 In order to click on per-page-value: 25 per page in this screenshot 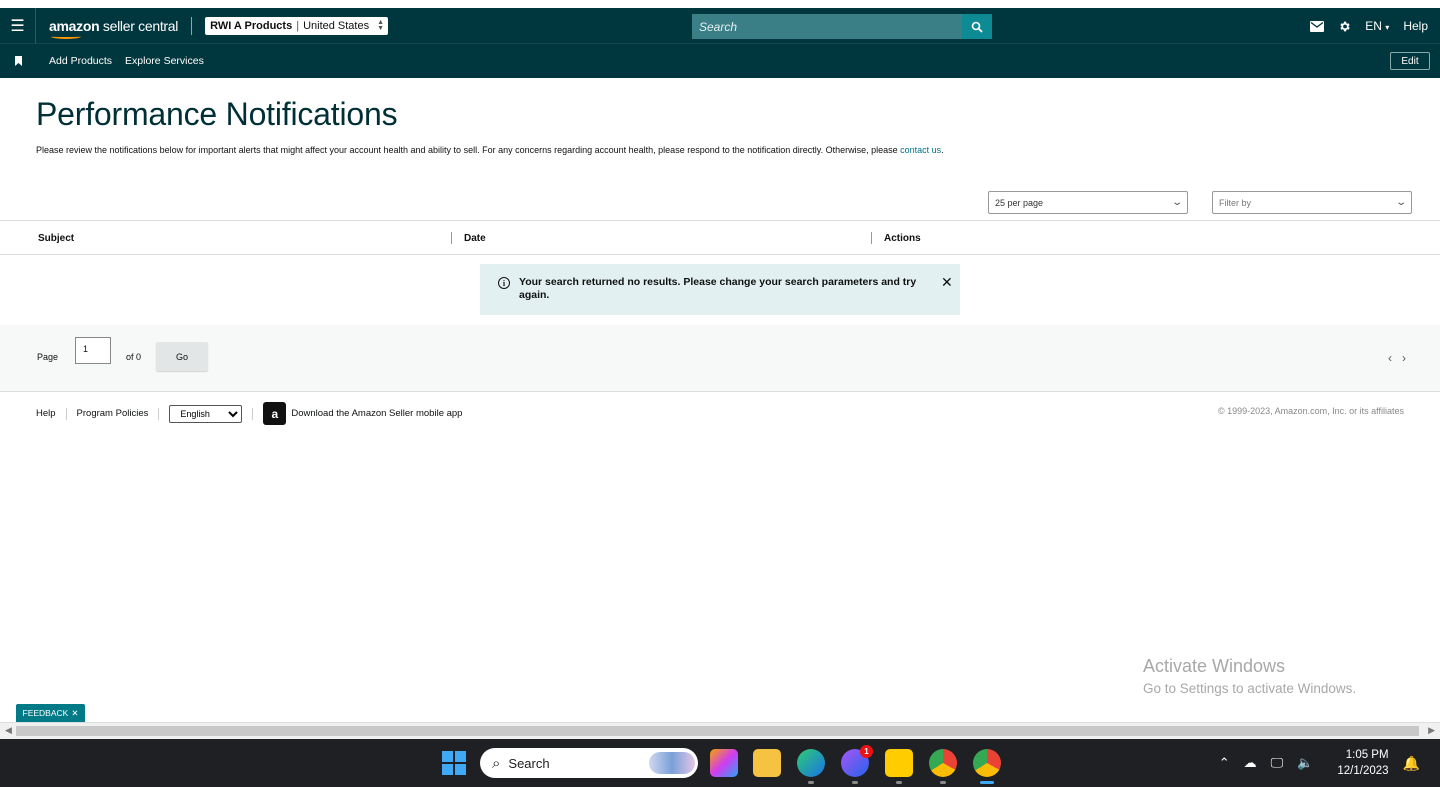, I will do `click(1019, 202)`.